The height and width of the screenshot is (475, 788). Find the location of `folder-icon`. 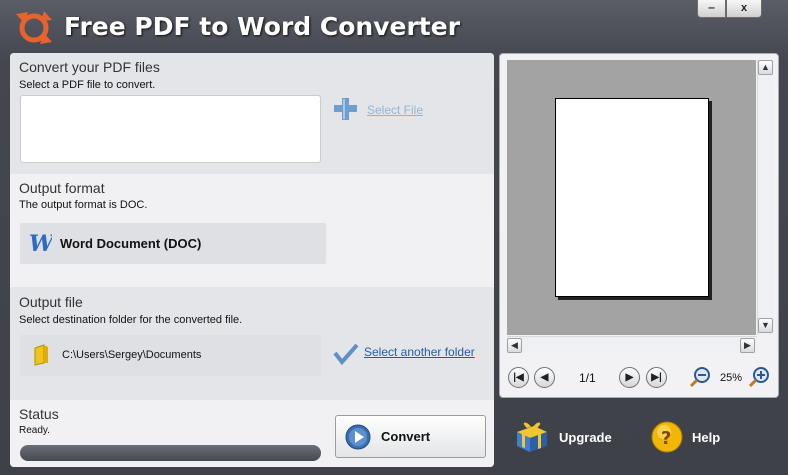

folder-icon is located at coordinates (41, 355).